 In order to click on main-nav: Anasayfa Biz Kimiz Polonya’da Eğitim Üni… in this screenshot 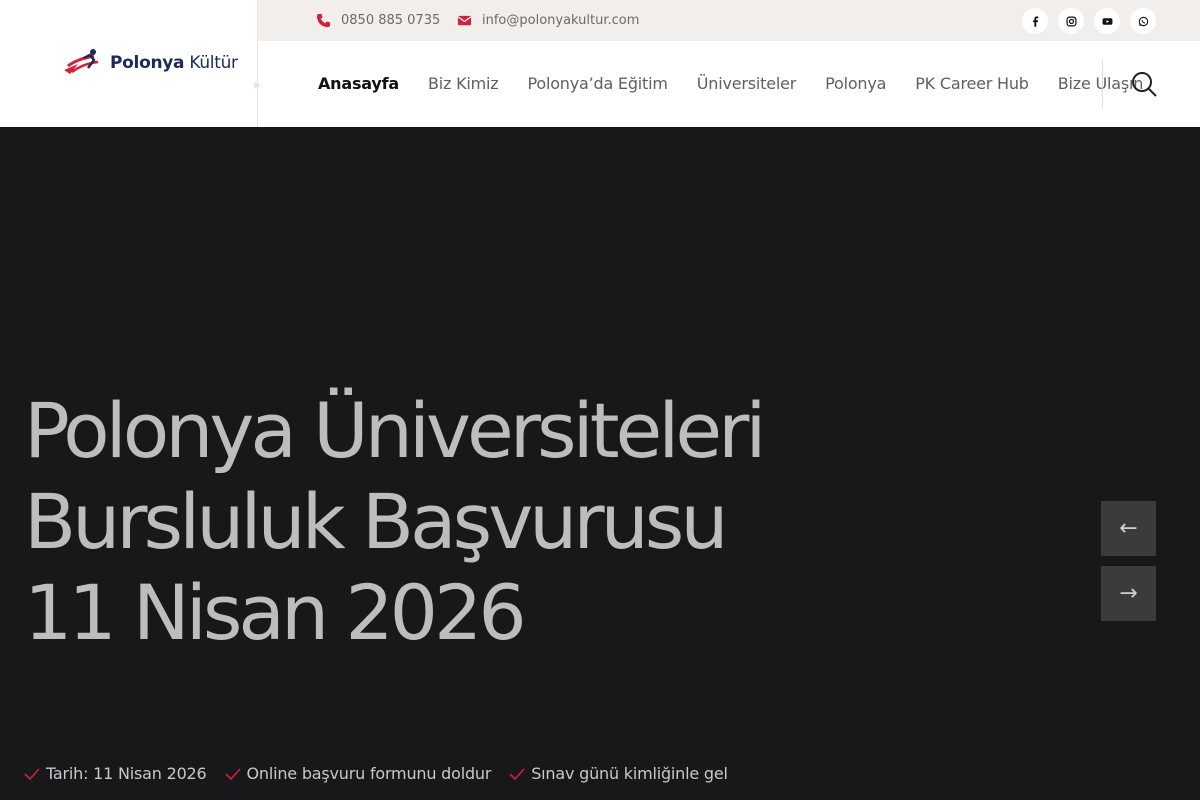, I will do `click(745, 84)`.